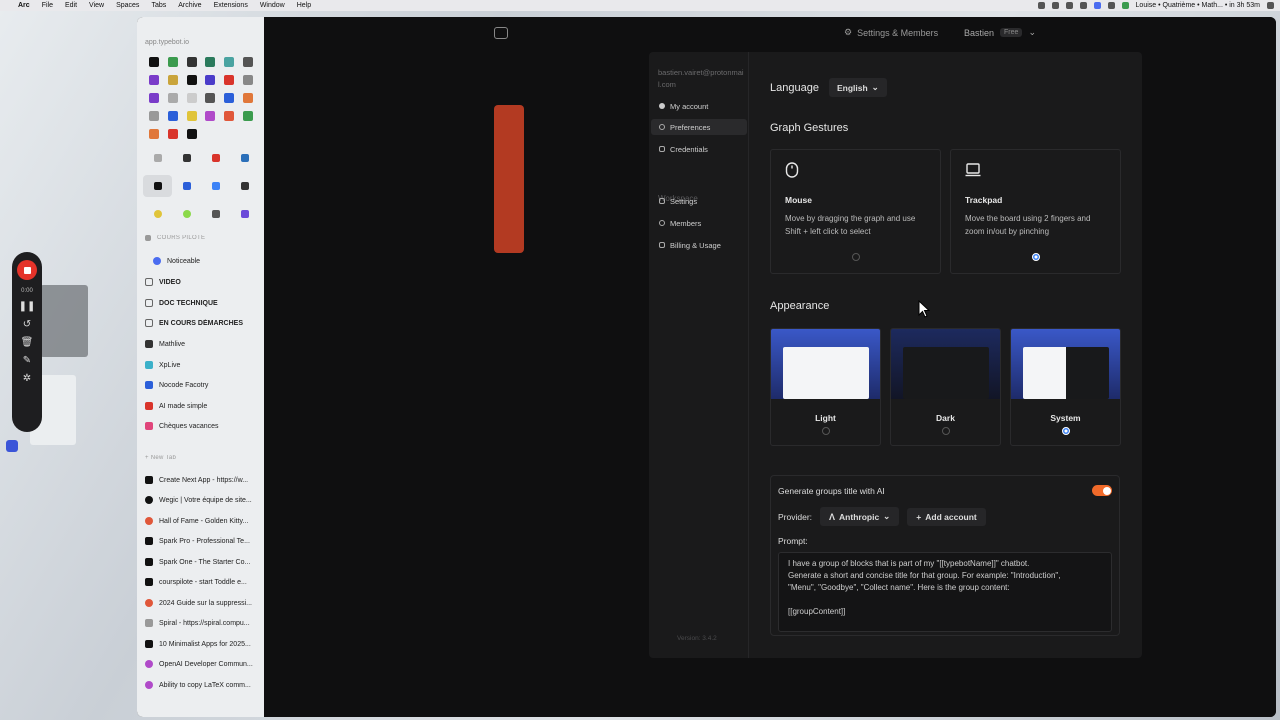 Image resolution: width=1280 pixels, height=720 pixels. What do you see at coordinates (201, 323) in the screenshot?
I see `sidebar-folder-en-cours: EN COURS DÉMARCHES` at bounding box center [201, 323].